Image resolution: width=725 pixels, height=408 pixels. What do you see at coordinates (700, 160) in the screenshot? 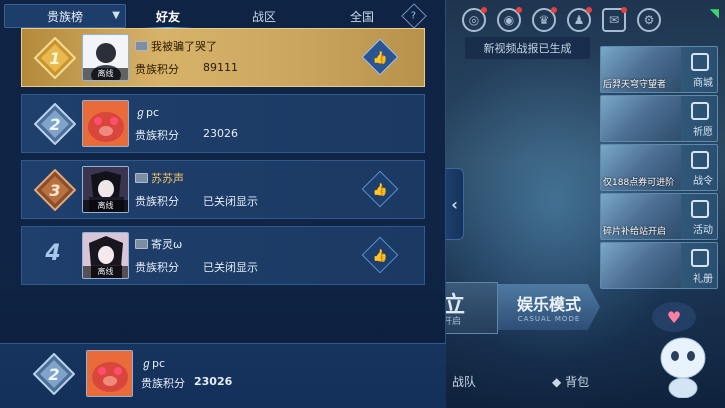
I see `battlepass-icon` at bounding box center [700, 160].